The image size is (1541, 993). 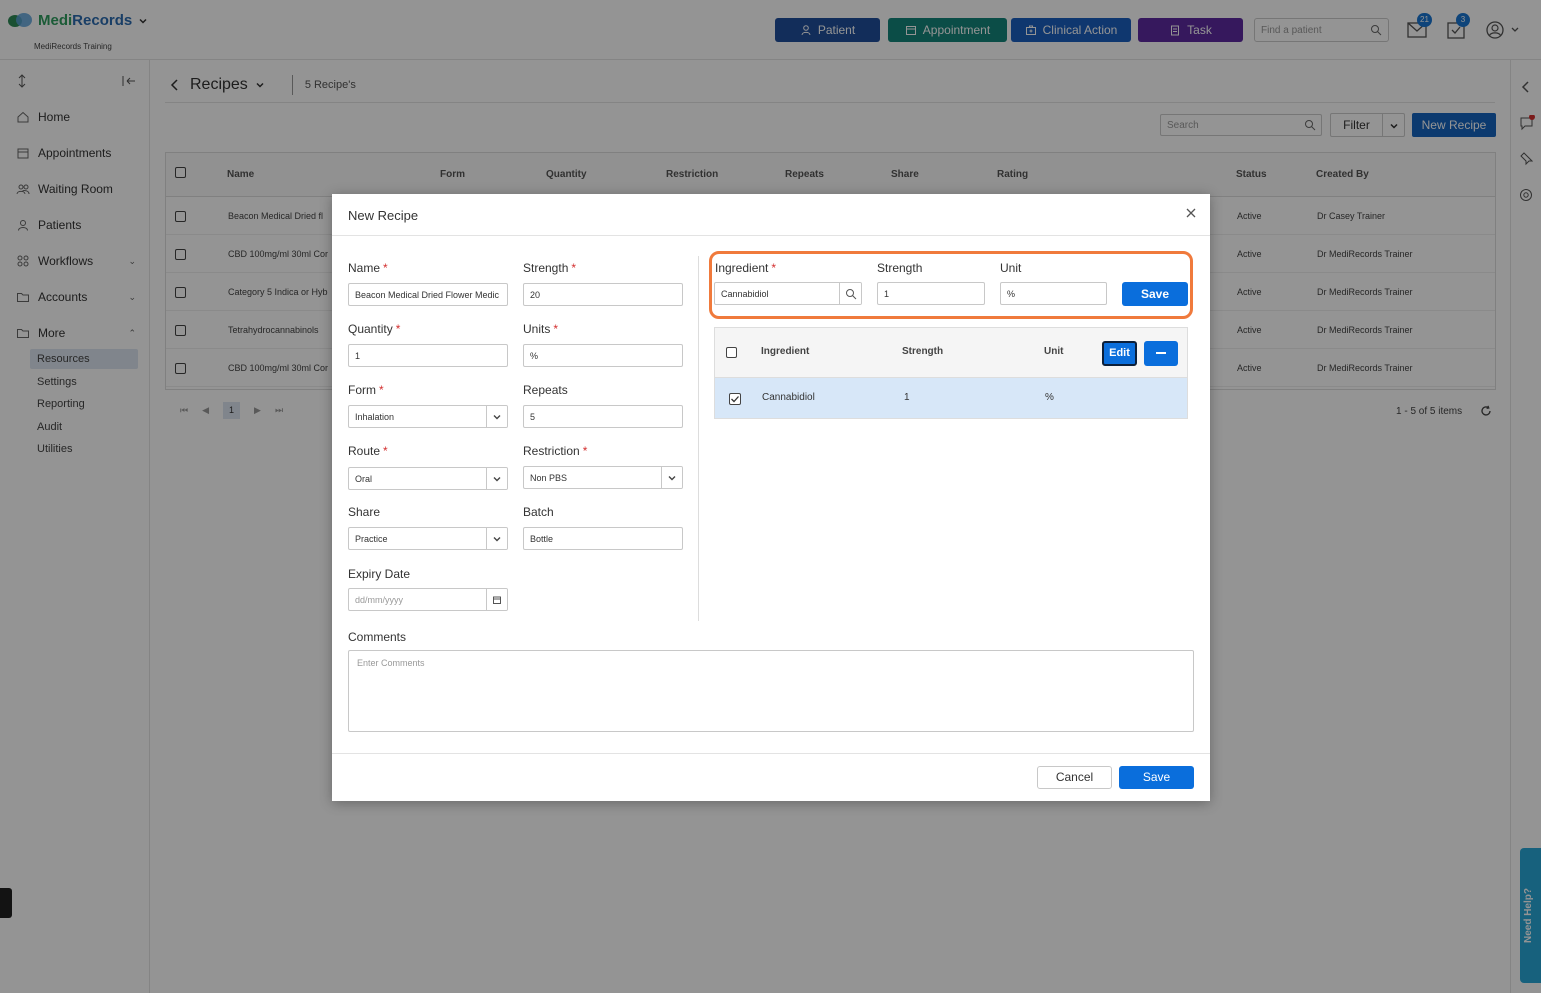 I want to click on select-all-ingredients-checkbox, so click(x=731, y=352).